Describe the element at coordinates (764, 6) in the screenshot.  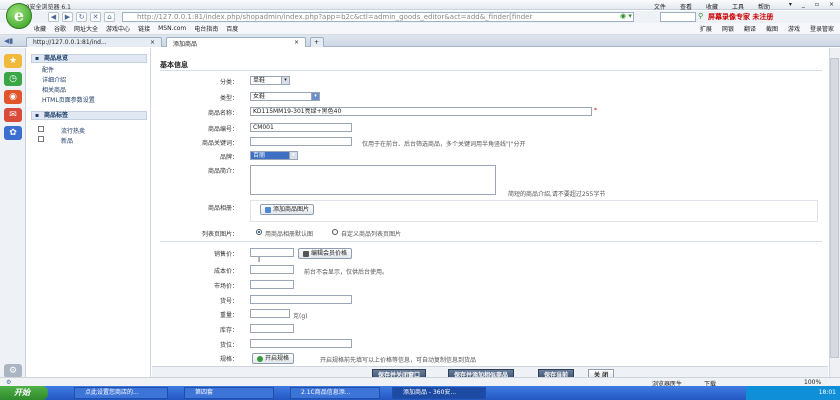
I see `menu-help: 帮助` at that location.